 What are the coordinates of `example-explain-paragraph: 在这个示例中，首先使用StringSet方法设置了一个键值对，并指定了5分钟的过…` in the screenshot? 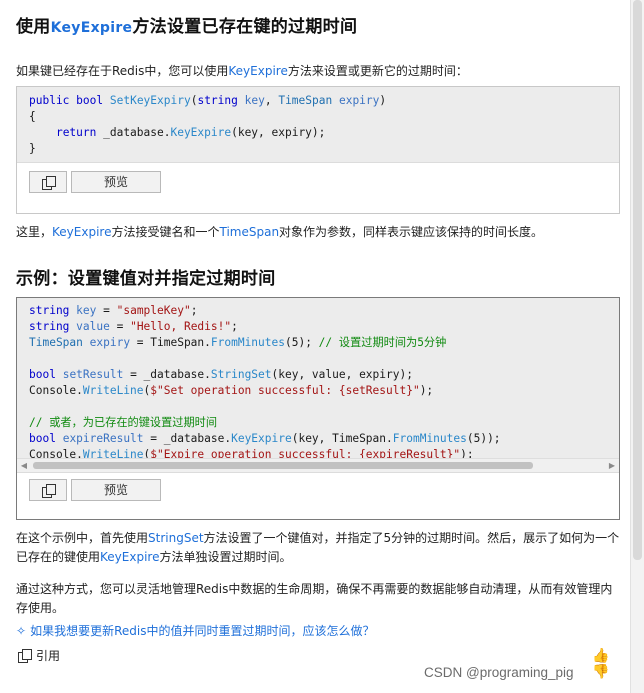 It's located at (318, 547).